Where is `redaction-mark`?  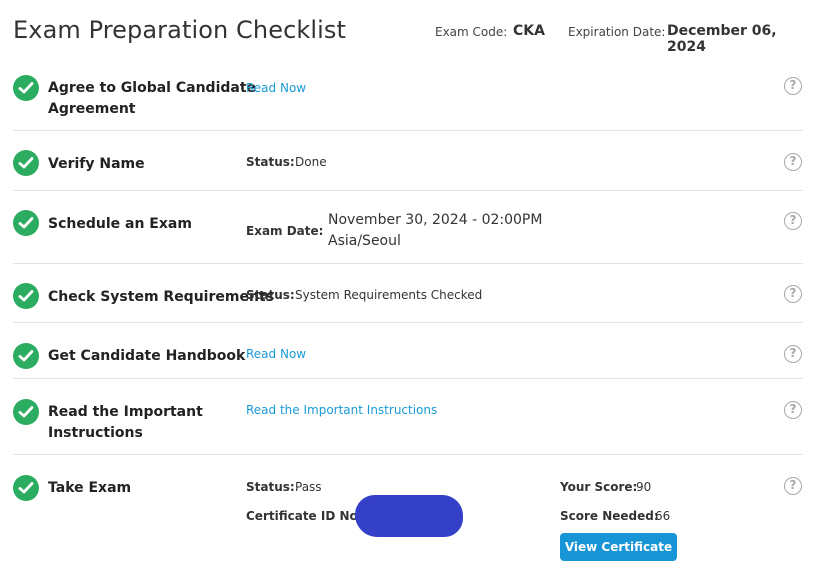 redaction-mark is located at coordinates (409, 516).